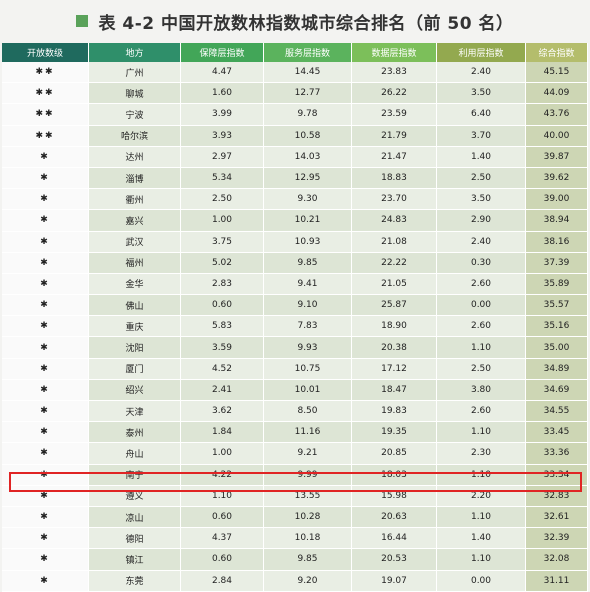  Describe the element at coordinates (557, 242) in the screenshot. I see `total-cell: 38.16` at that location.